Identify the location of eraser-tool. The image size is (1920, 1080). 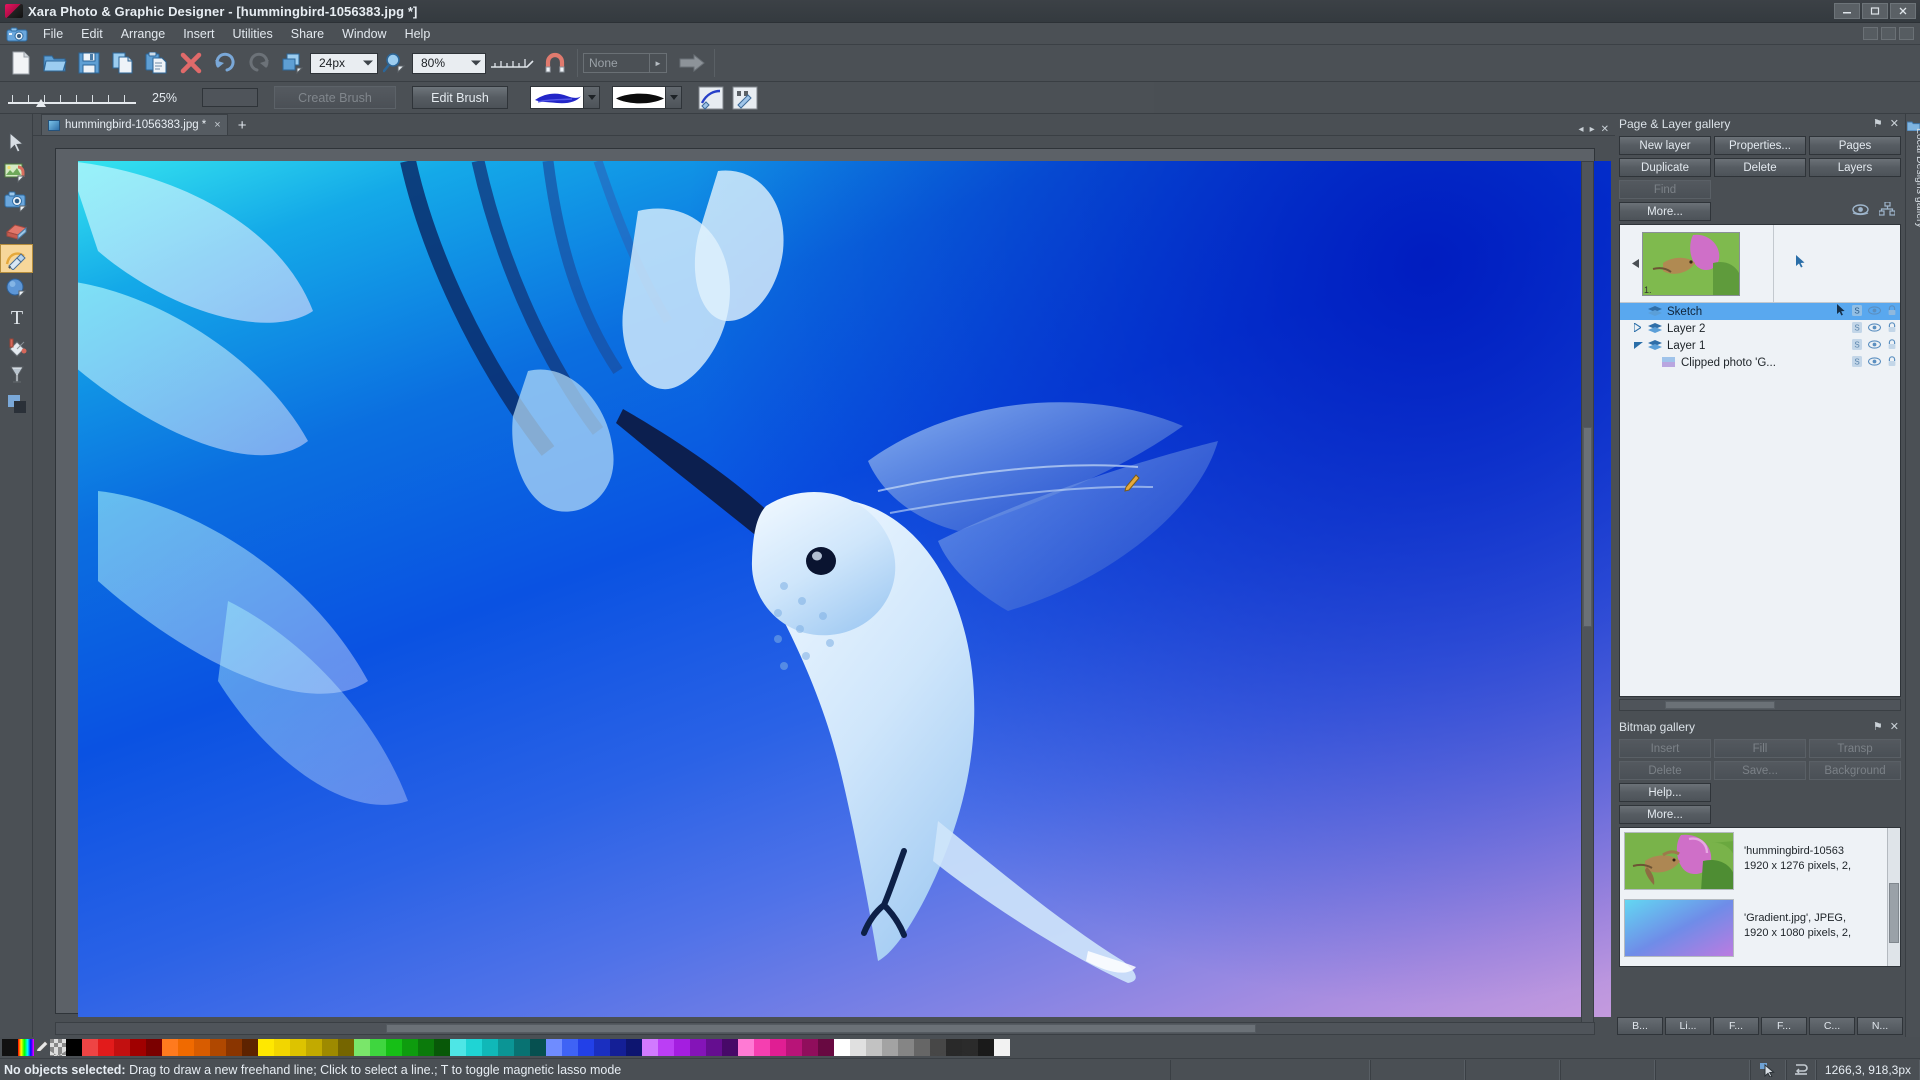
(16, 229).